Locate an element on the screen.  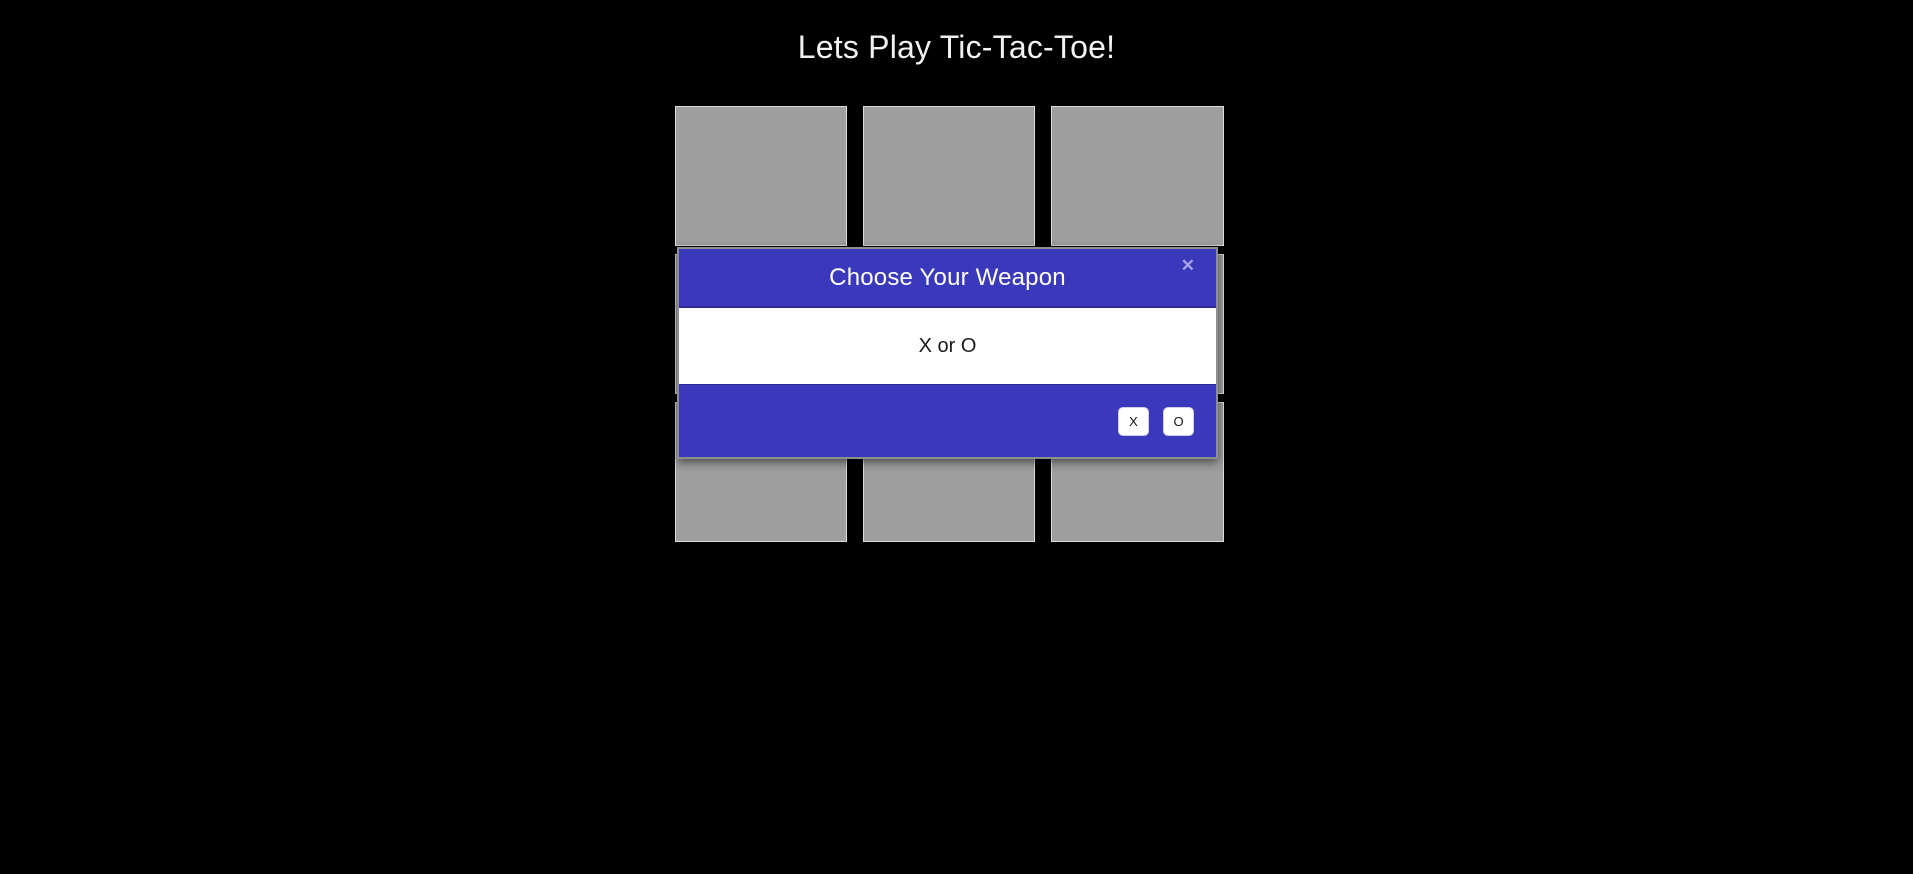
board-row is located at coordinates (949, 176).